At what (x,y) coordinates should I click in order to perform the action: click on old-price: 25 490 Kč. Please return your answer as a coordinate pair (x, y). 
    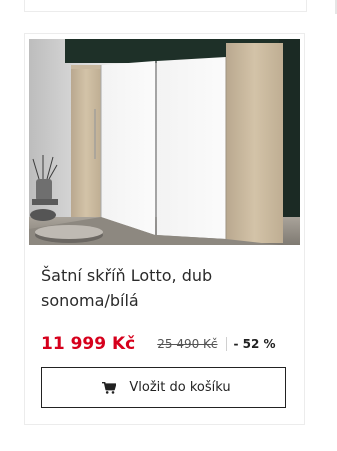
    Looking at the image, I should click on (187, 344).